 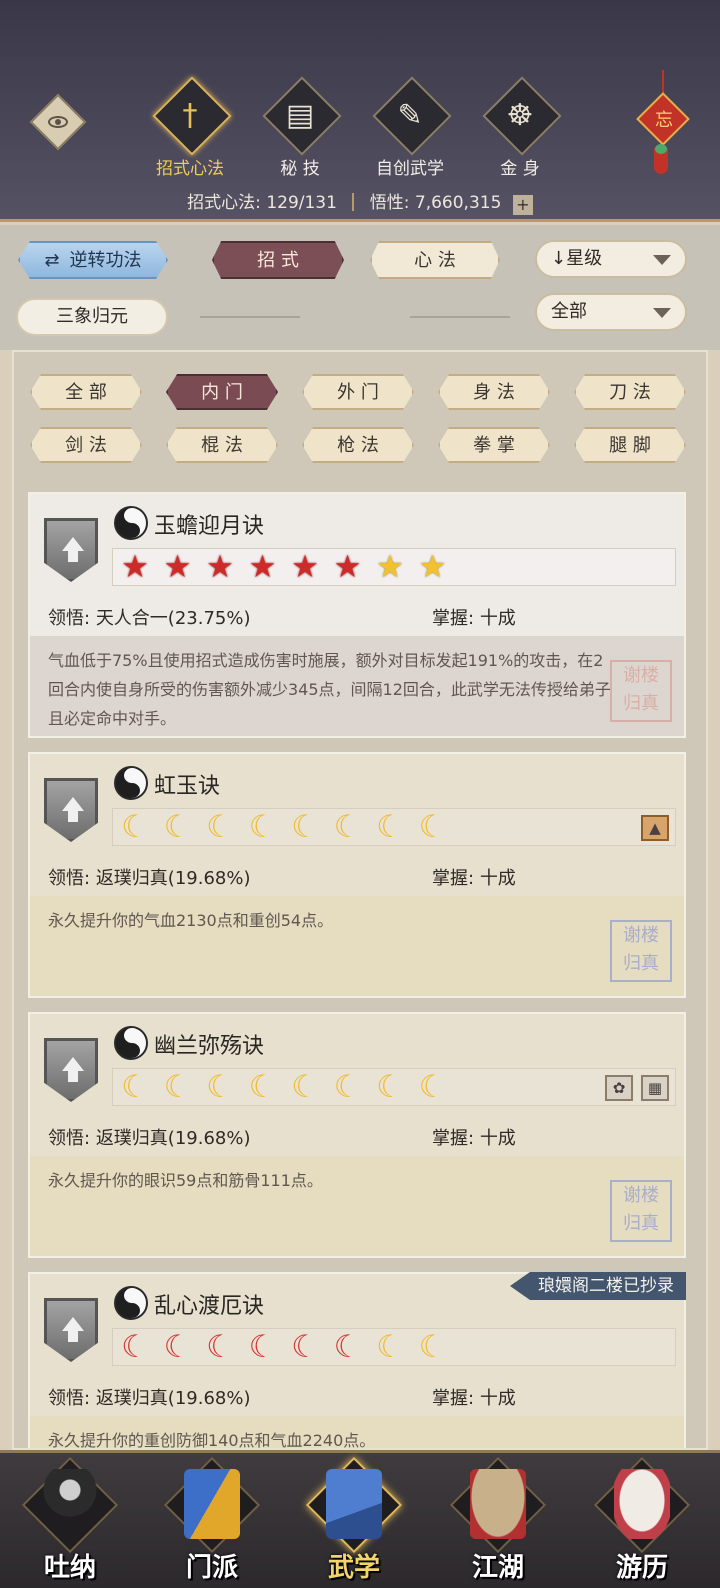 What do you see at coordinates (663, 125) in the screenshot?
I see `chinese-knot-button: 忘` at bounding box center [663, 125].